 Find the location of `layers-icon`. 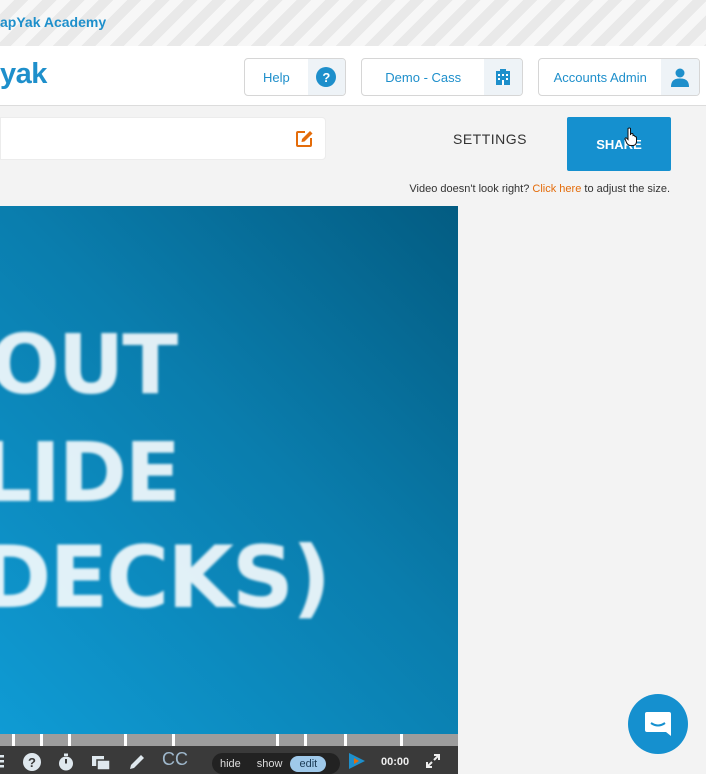

layers-icon is located at coordinates (101, 762).